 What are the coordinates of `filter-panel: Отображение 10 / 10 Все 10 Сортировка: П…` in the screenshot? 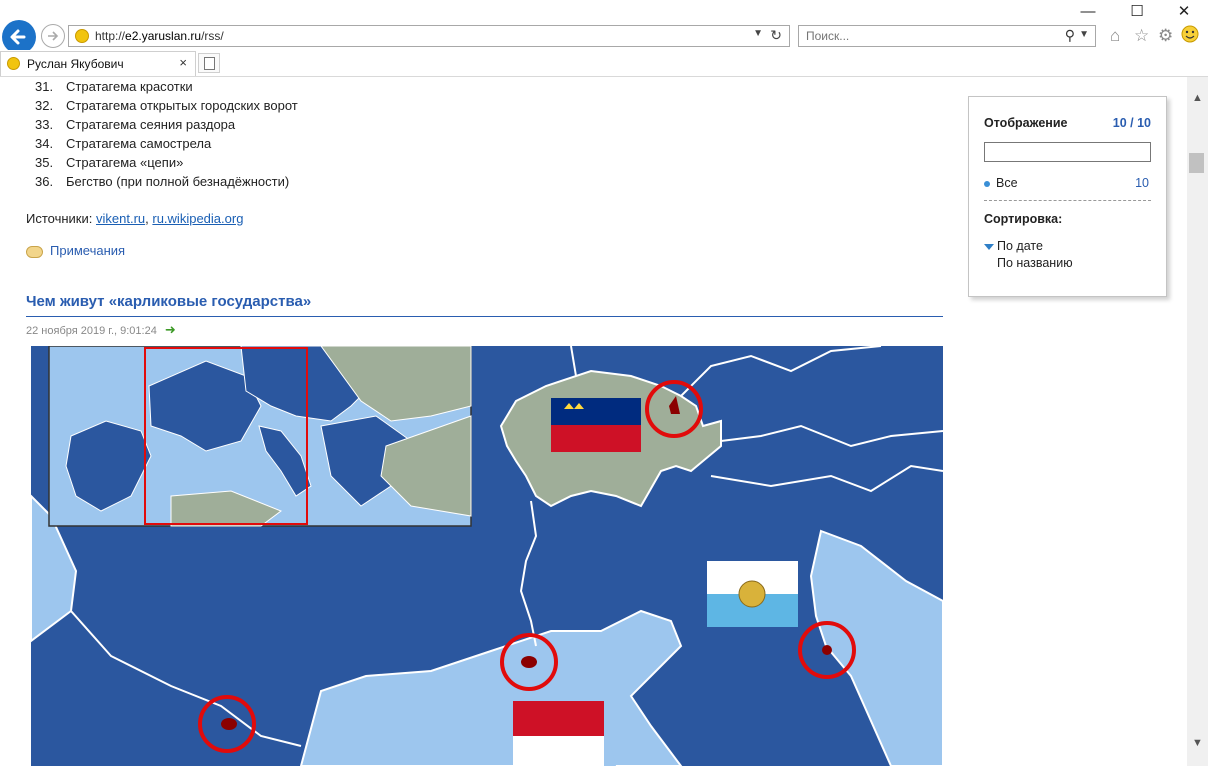 It's located at (1067, 196).